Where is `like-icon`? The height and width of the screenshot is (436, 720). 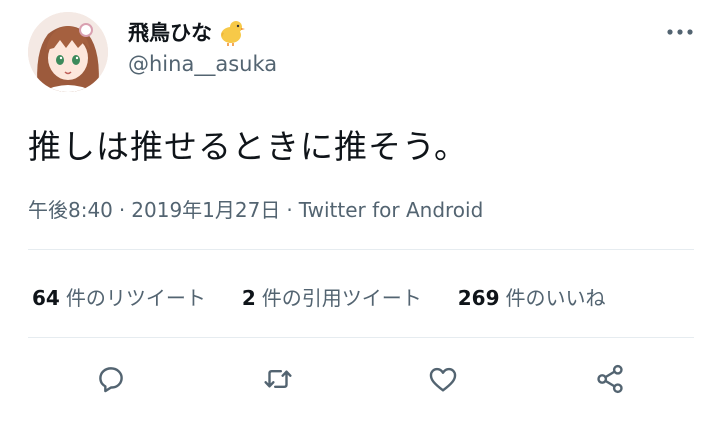 like-icon is located at coordinates (443, 379).